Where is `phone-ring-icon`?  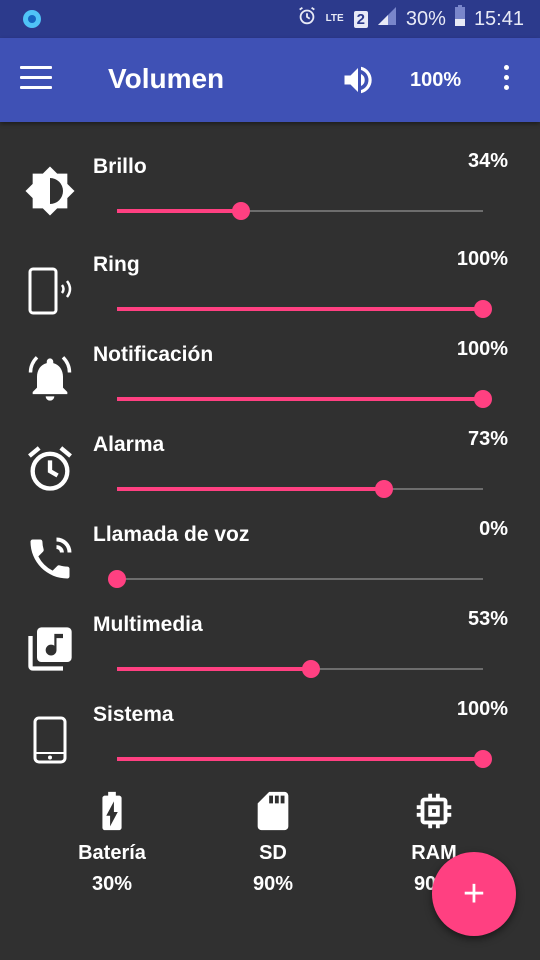 phone-ring-icon is located at coordinates (50, 289).